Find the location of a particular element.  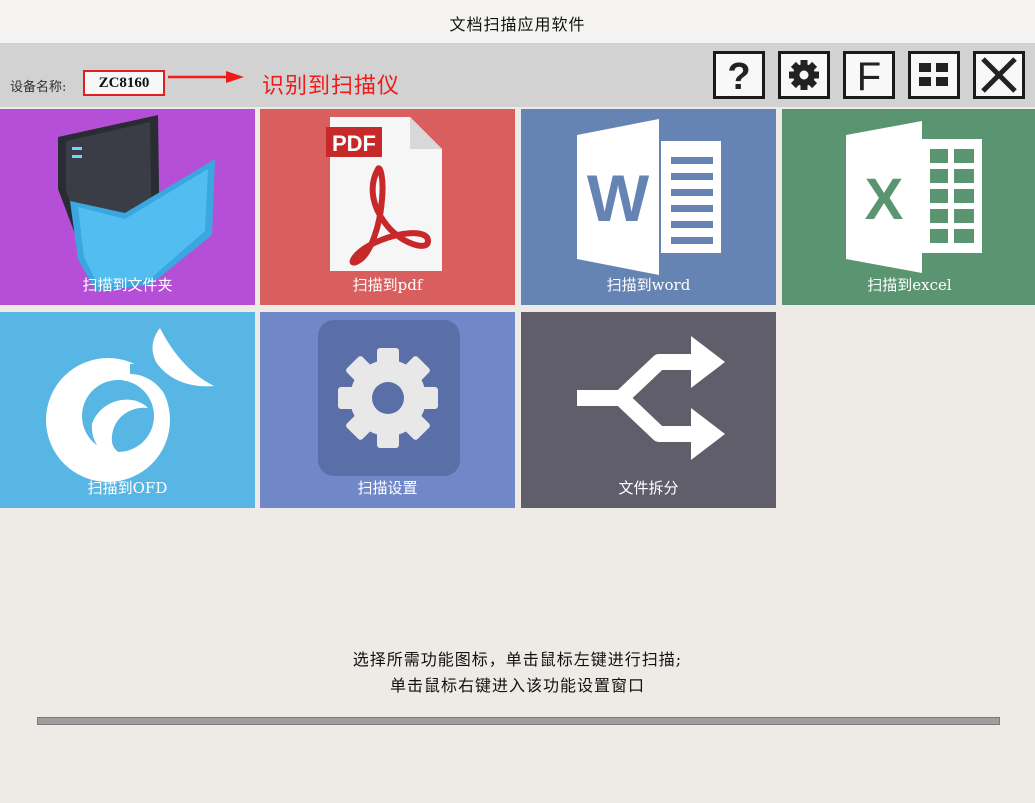

tile-label: 扫描到word is located at coordinates (648, 285).